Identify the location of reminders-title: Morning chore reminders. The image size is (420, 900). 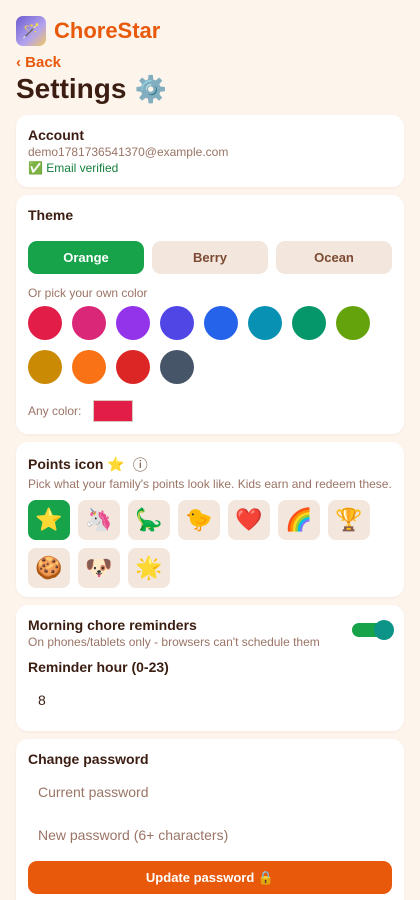
(112, 625).